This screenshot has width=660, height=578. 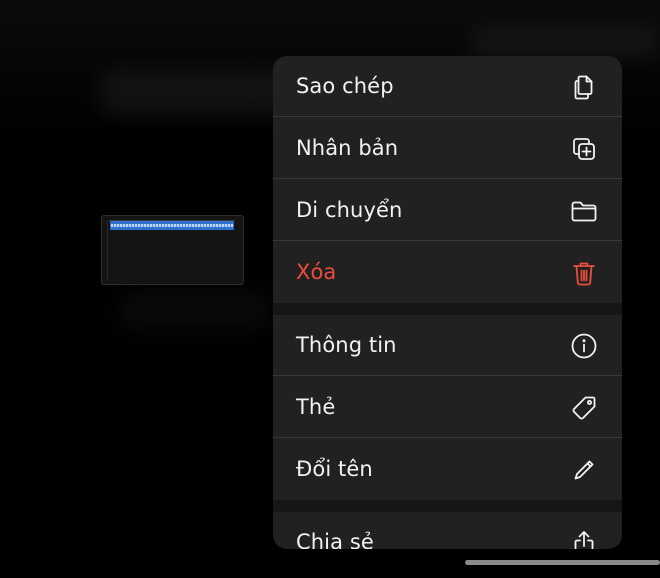 What do you see at coordinates (584, 273) in the screenshot?
I see `trash-icon` at bounding box center [584, 273].